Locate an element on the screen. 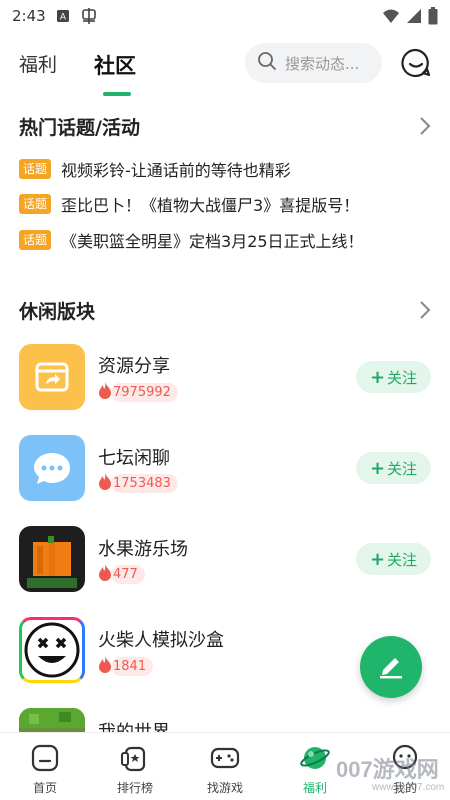 The width and height of the screenshot is (450, 800). pumpkin-icon is located at coordinates (52, 559).